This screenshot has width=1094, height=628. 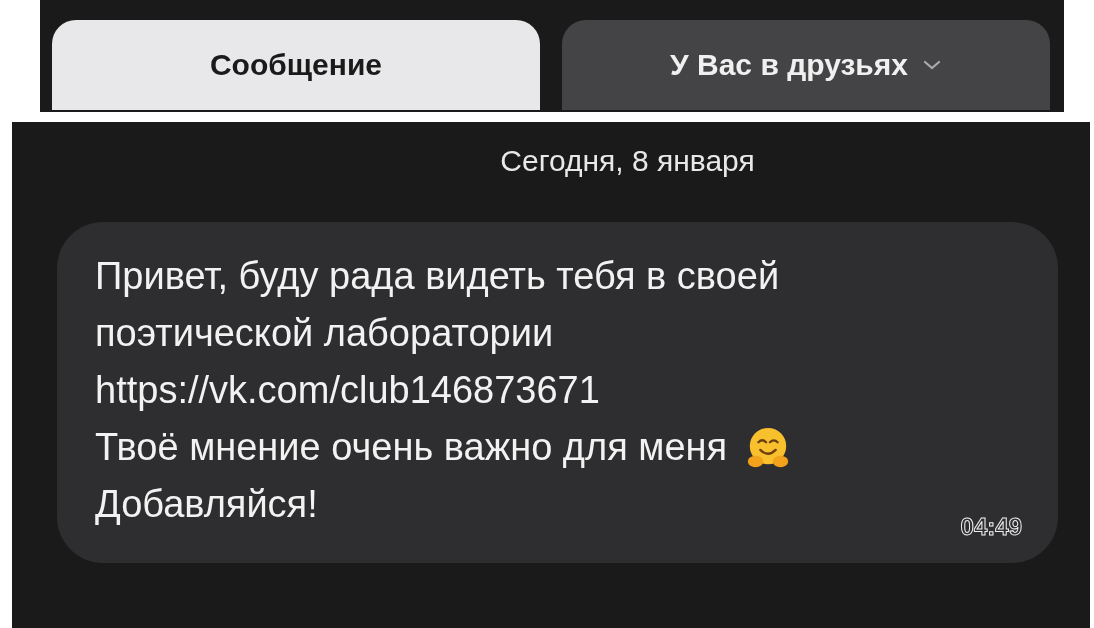 I want to click on message-text: Твоё мнение очень важно для меня, so click(x=411, y=447).